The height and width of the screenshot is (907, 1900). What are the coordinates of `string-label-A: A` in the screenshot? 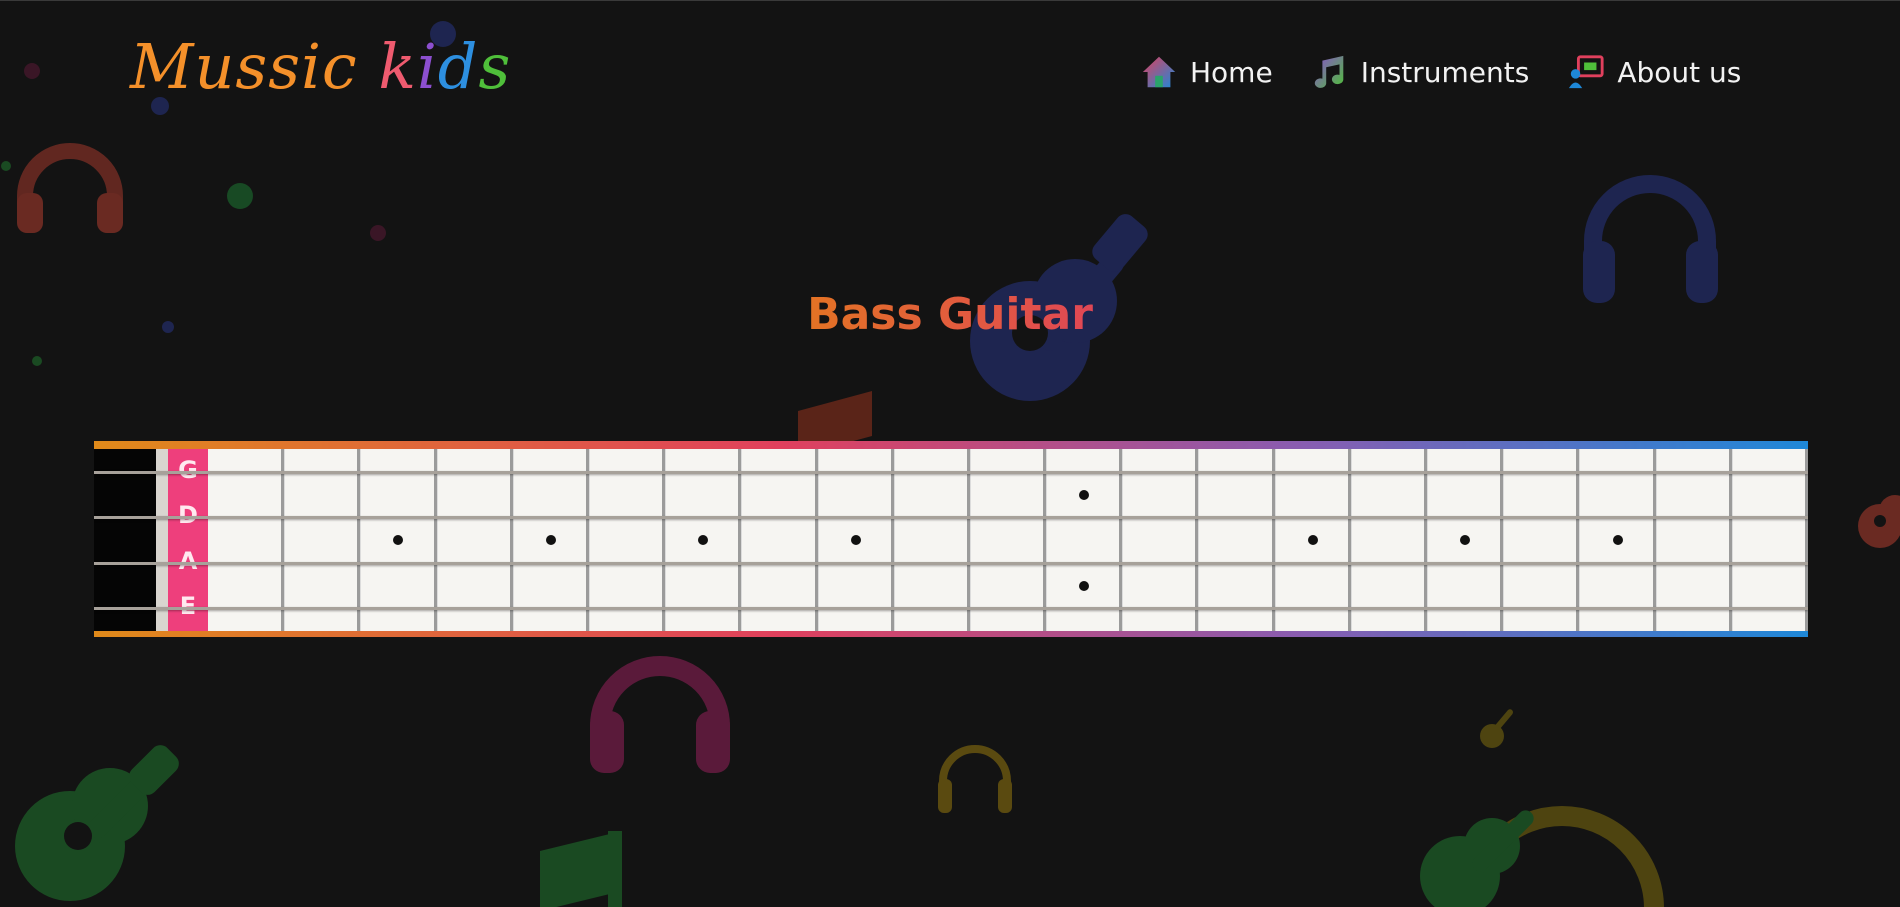 It's located at (188, 560).